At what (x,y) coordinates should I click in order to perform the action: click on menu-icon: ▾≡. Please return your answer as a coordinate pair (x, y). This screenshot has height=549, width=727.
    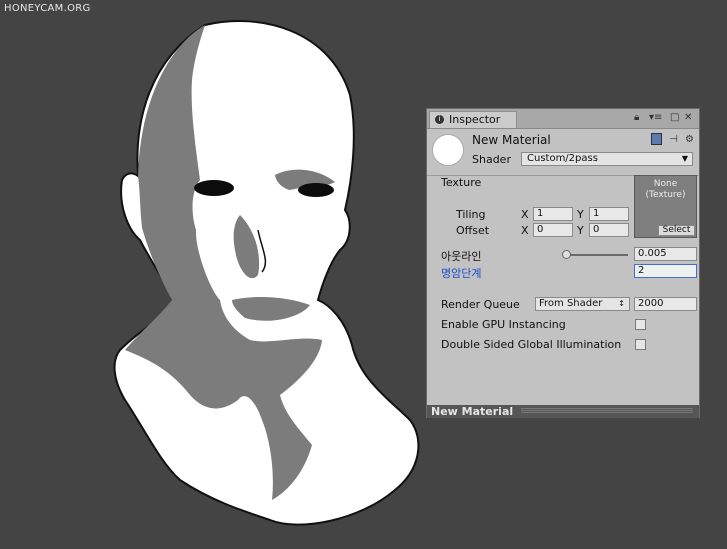
    Looking at the image, I should click on (655, 117).